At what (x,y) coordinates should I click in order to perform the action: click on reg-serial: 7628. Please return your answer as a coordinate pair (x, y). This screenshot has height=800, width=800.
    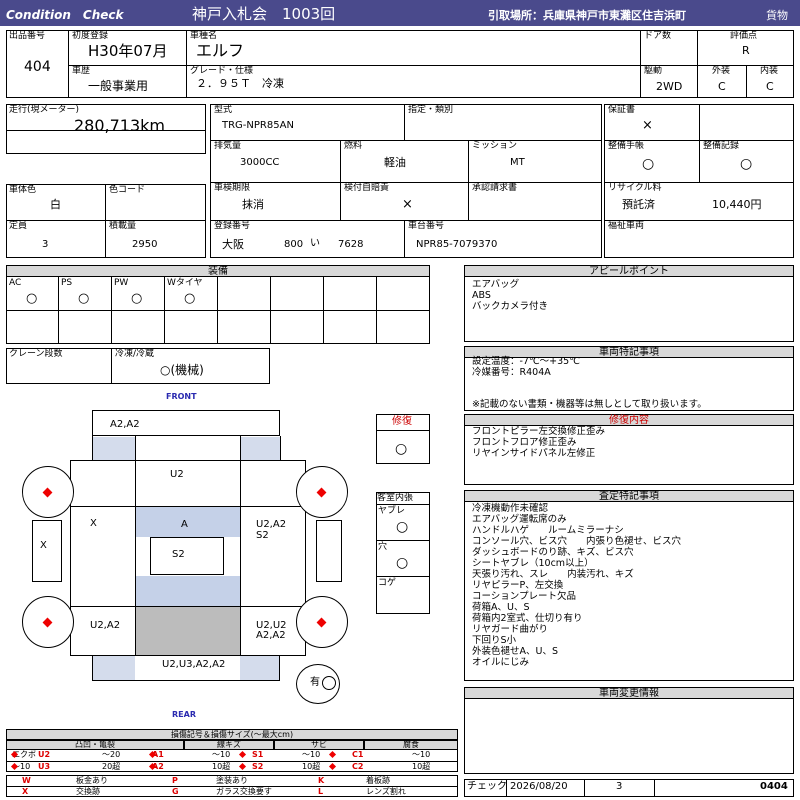
    Looking at the image, I should click on (351, 244).